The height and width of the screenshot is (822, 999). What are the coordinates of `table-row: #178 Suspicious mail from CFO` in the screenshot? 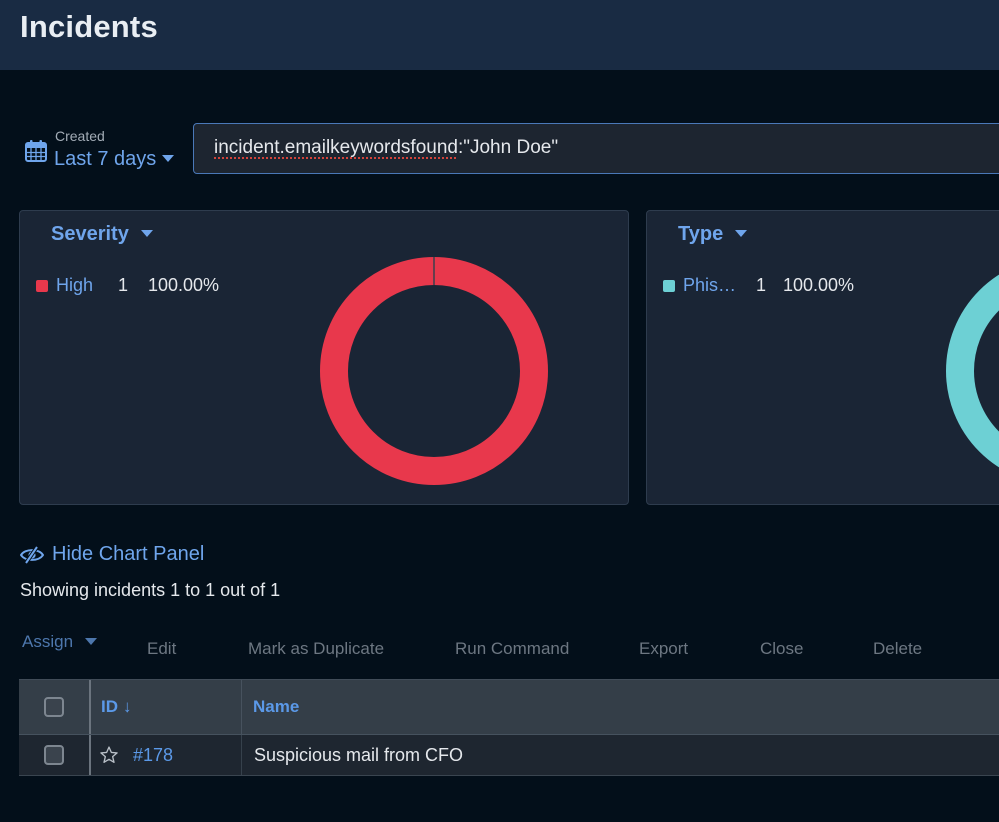 It's located at (509, 755).